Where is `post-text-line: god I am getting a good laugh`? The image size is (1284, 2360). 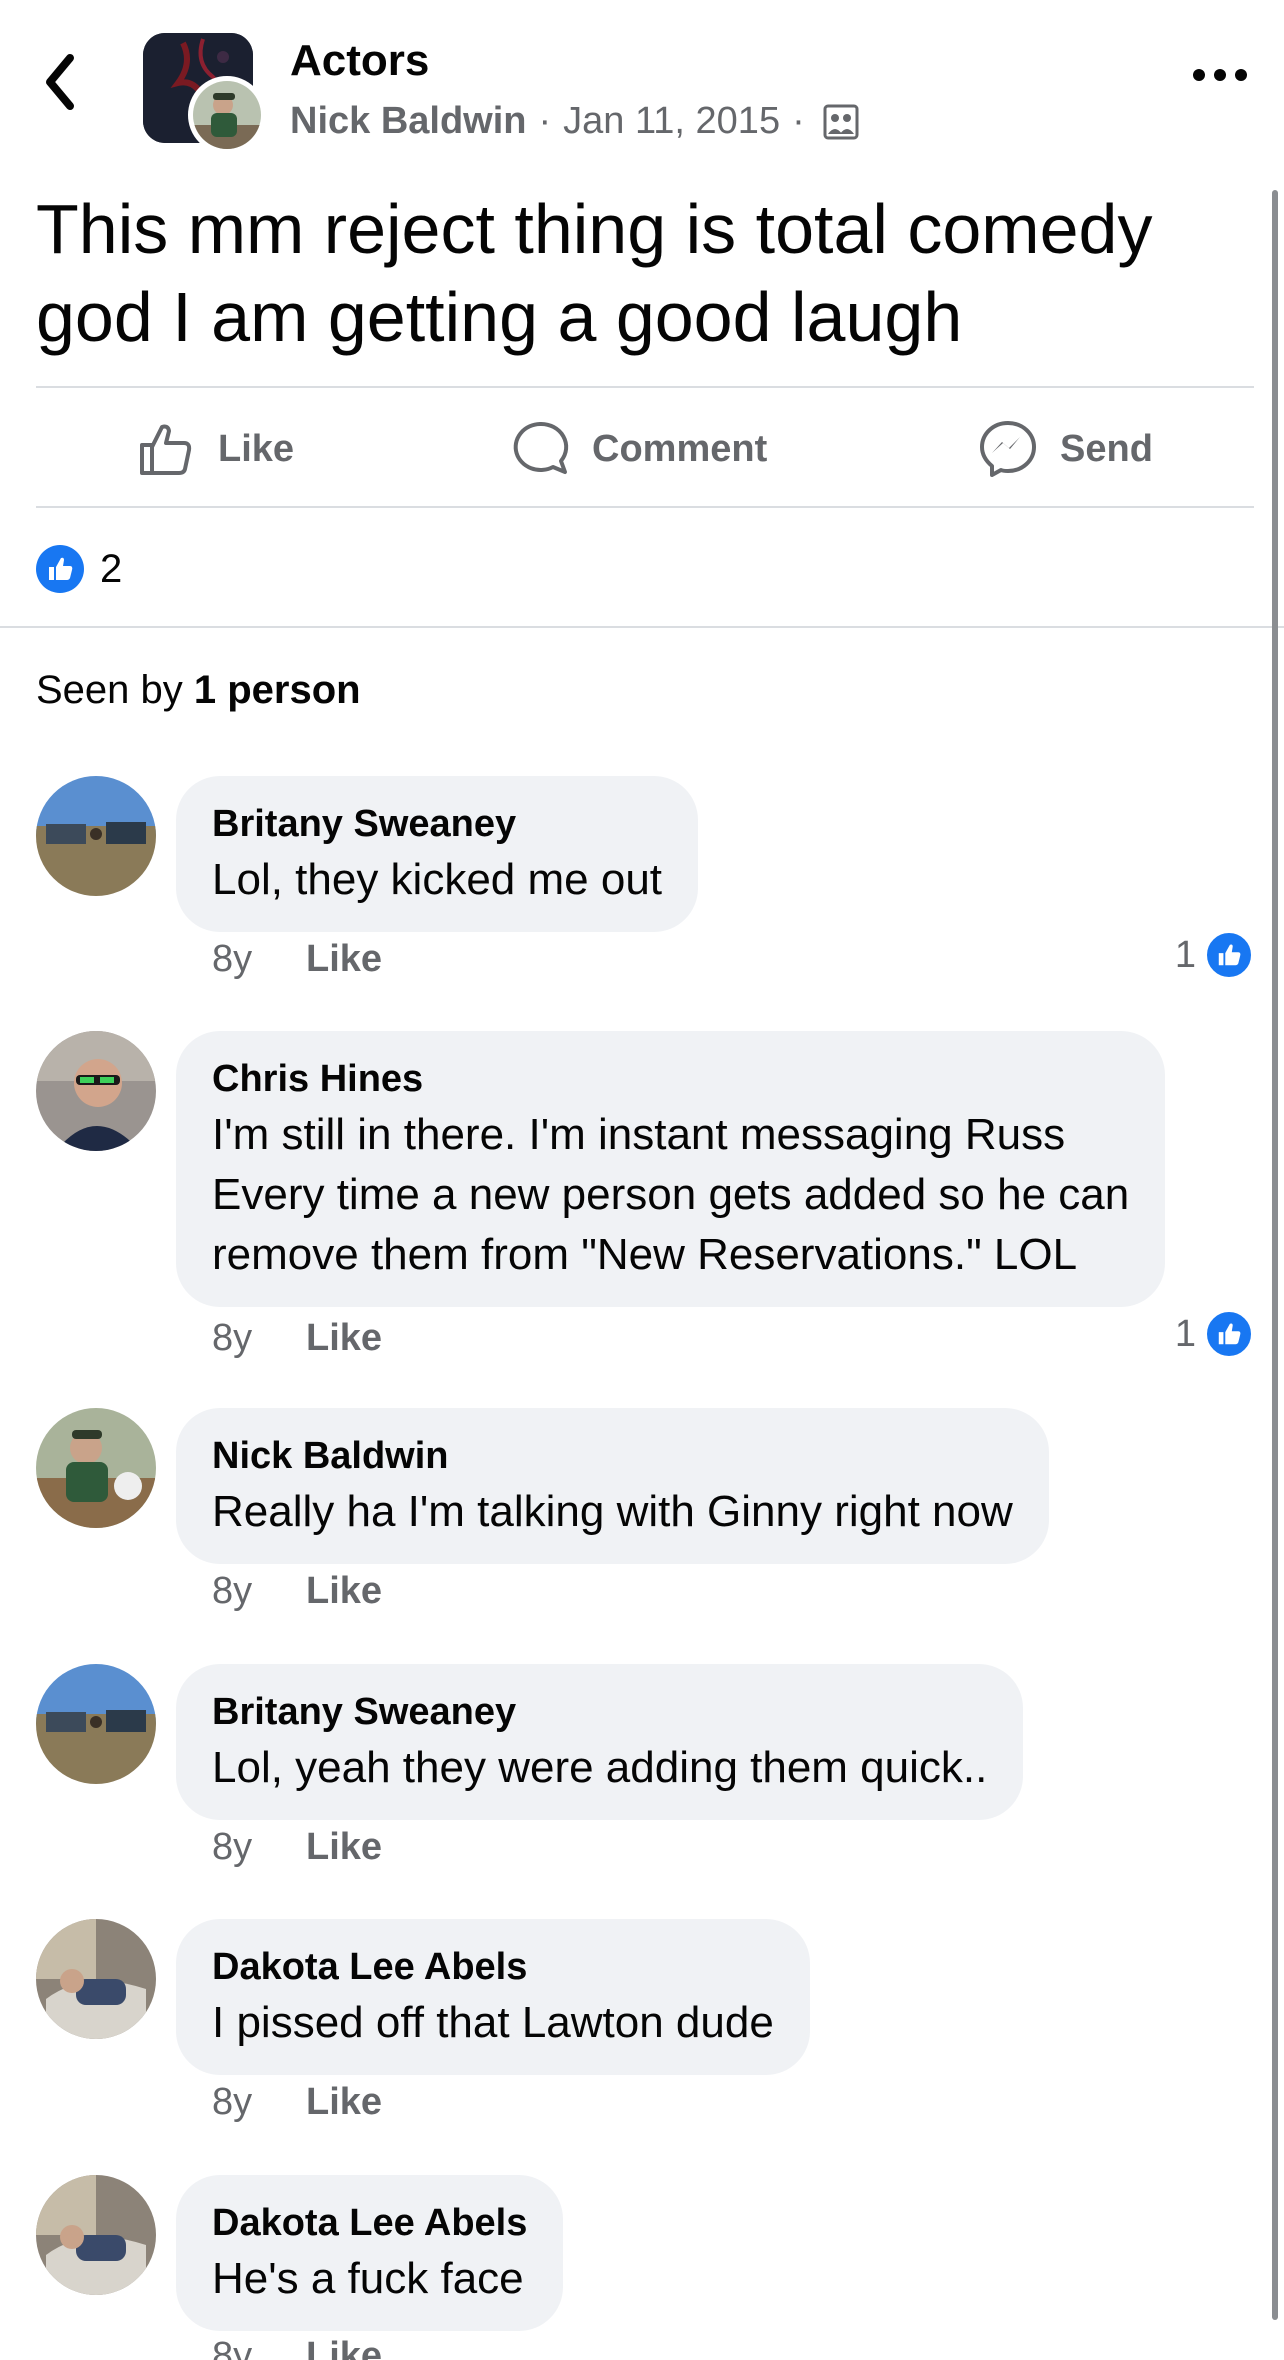
post-text-line: god I am getting a good laugh is located at coordinates (499, 317).